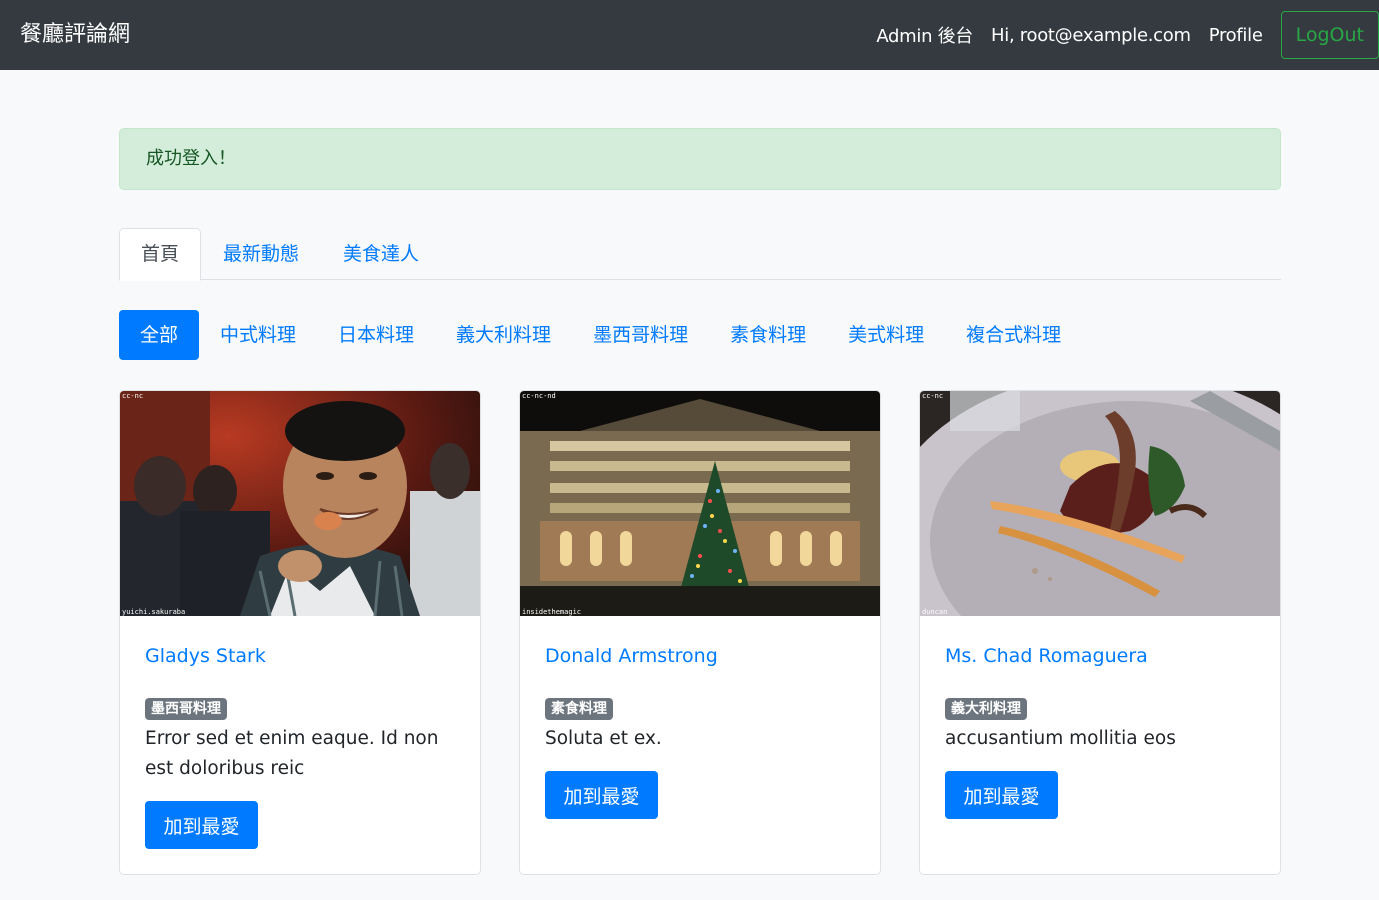 The height and width of the screenshot is (900, 1379). I want to click on restaurant-image: cc-nc-nd insidethemagic, so click(700, 503).